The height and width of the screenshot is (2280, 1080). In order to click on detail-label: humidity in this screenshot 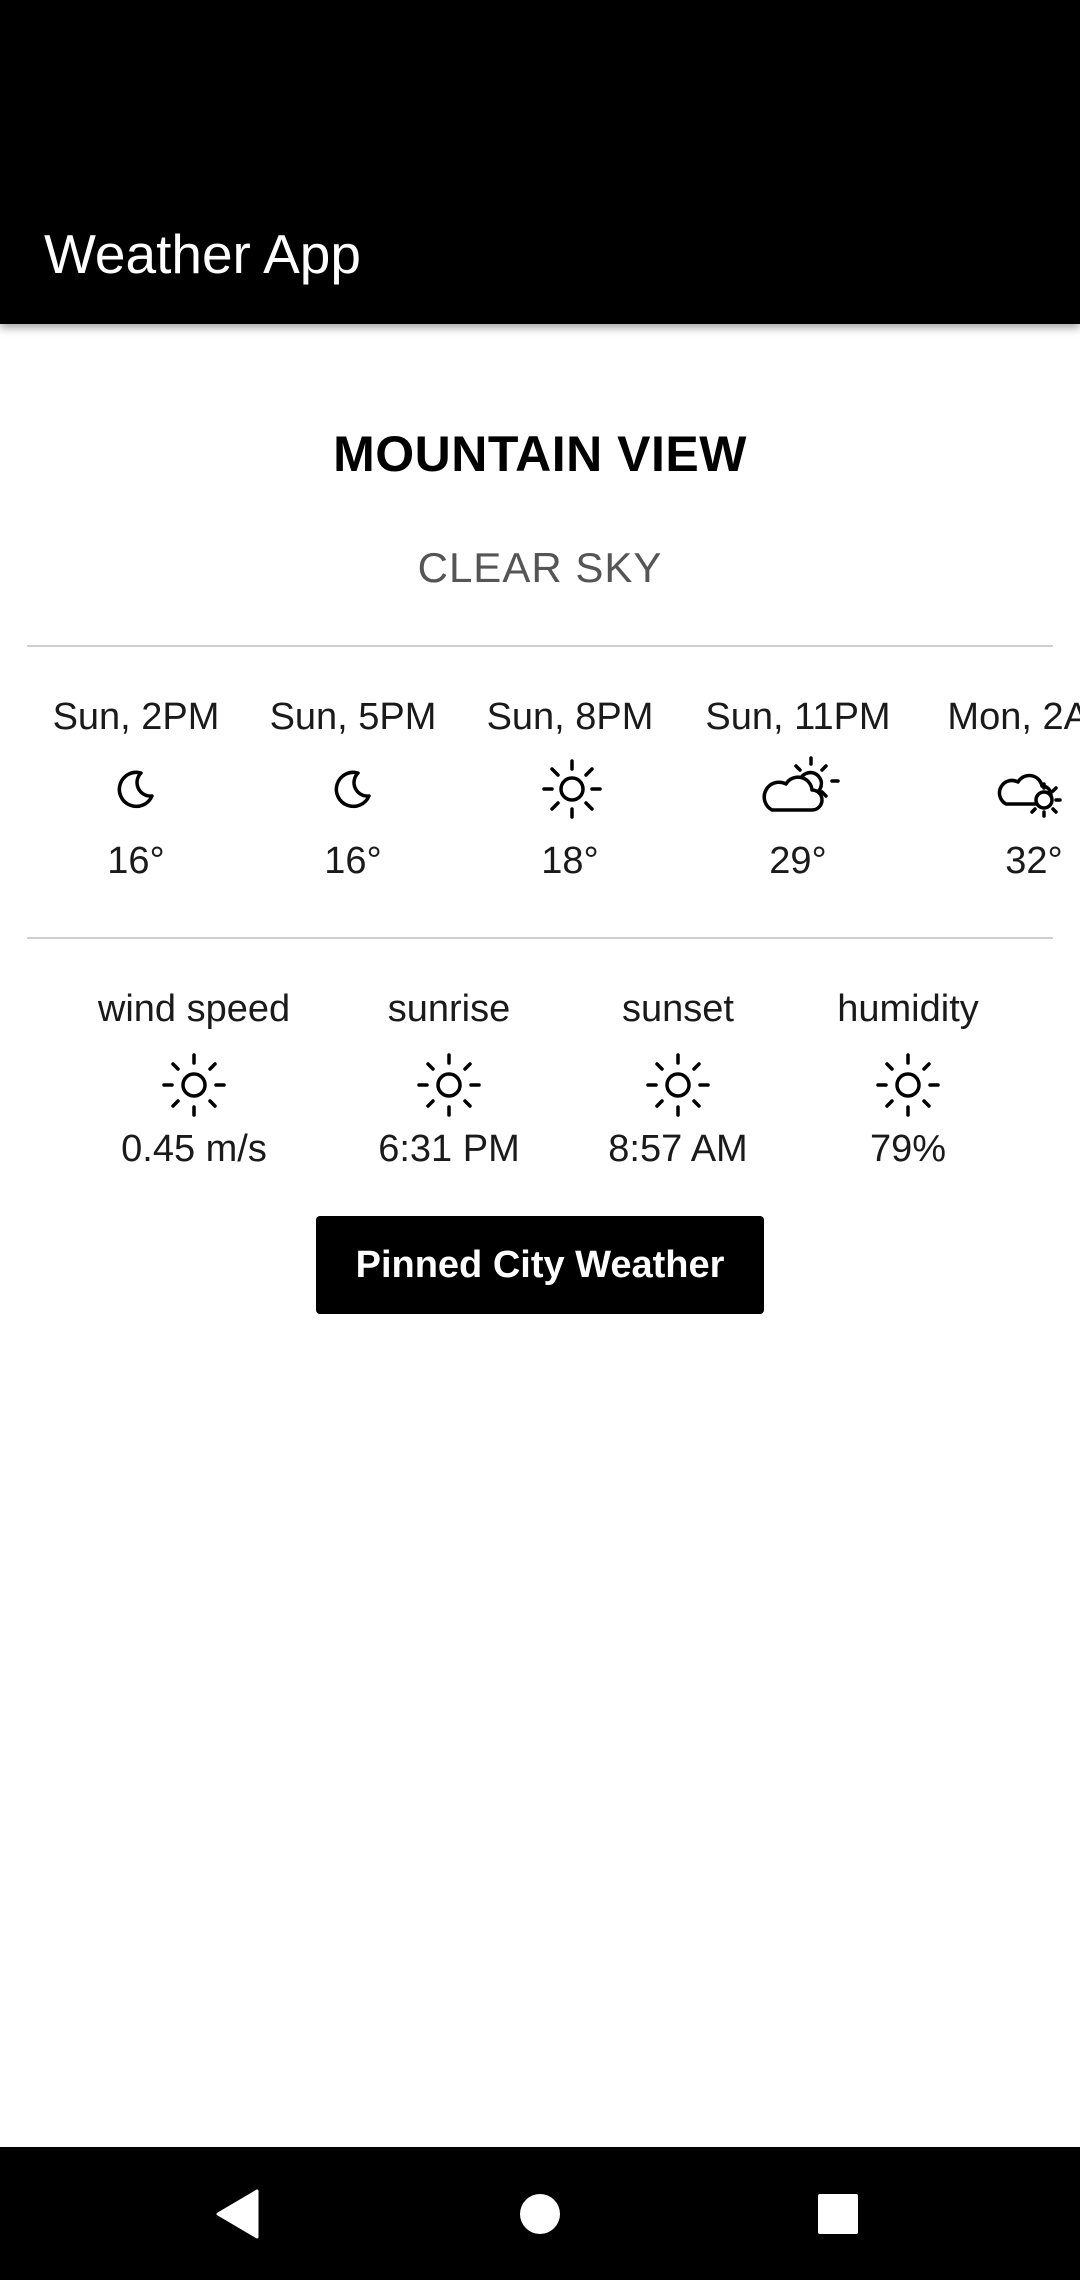, I will do `click(908, 1009)`.